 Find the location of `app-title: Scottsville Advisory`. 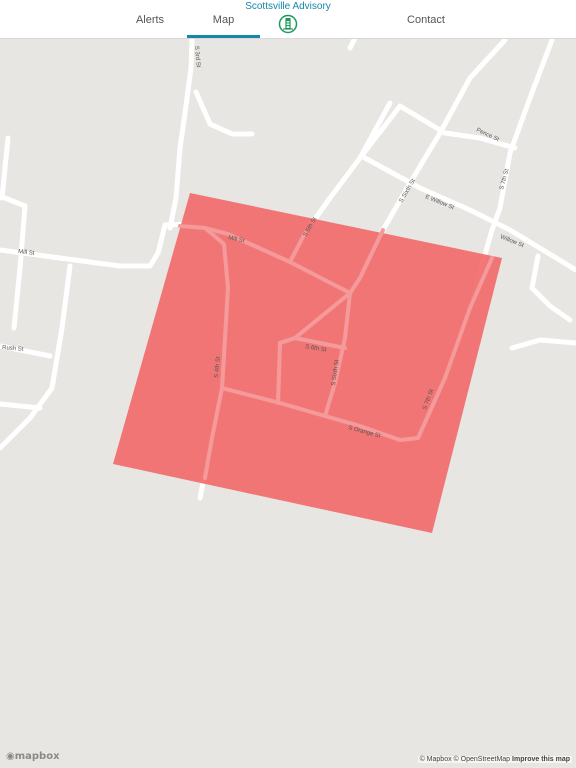

app-title: Scottsville Advisory is located at coordinates (288, 6).